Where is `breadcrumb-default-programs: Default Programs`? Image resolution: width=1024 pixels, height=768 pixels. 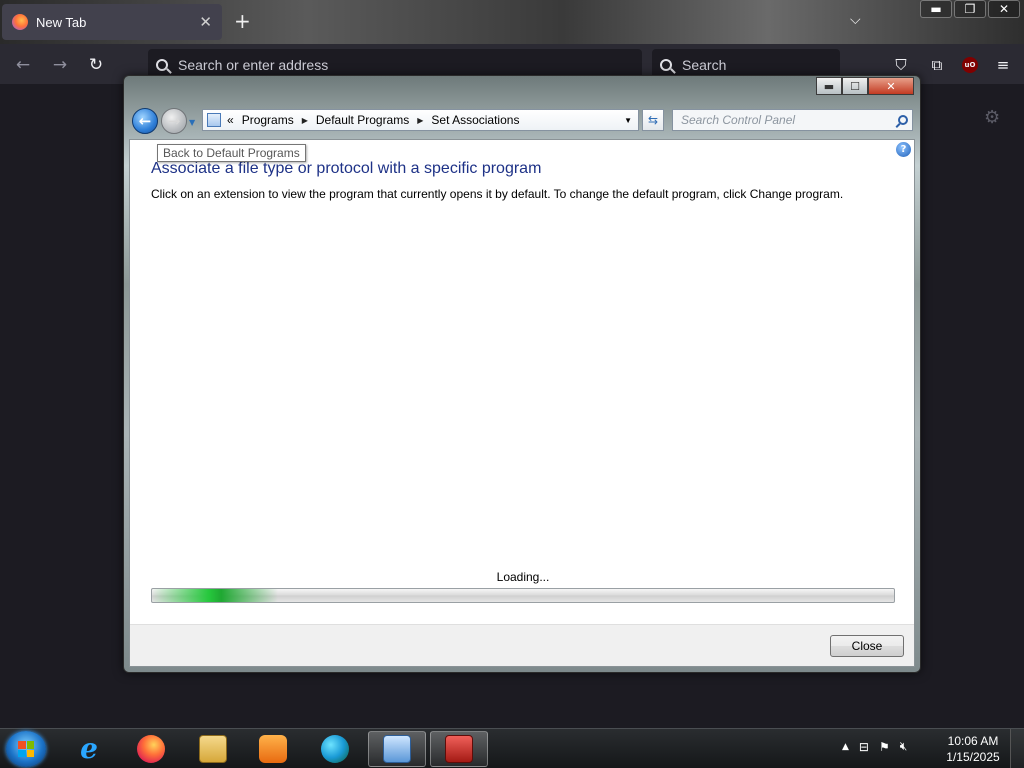 breadcrumb-default-programs: Default Programs is located at coordinates (362, 120).